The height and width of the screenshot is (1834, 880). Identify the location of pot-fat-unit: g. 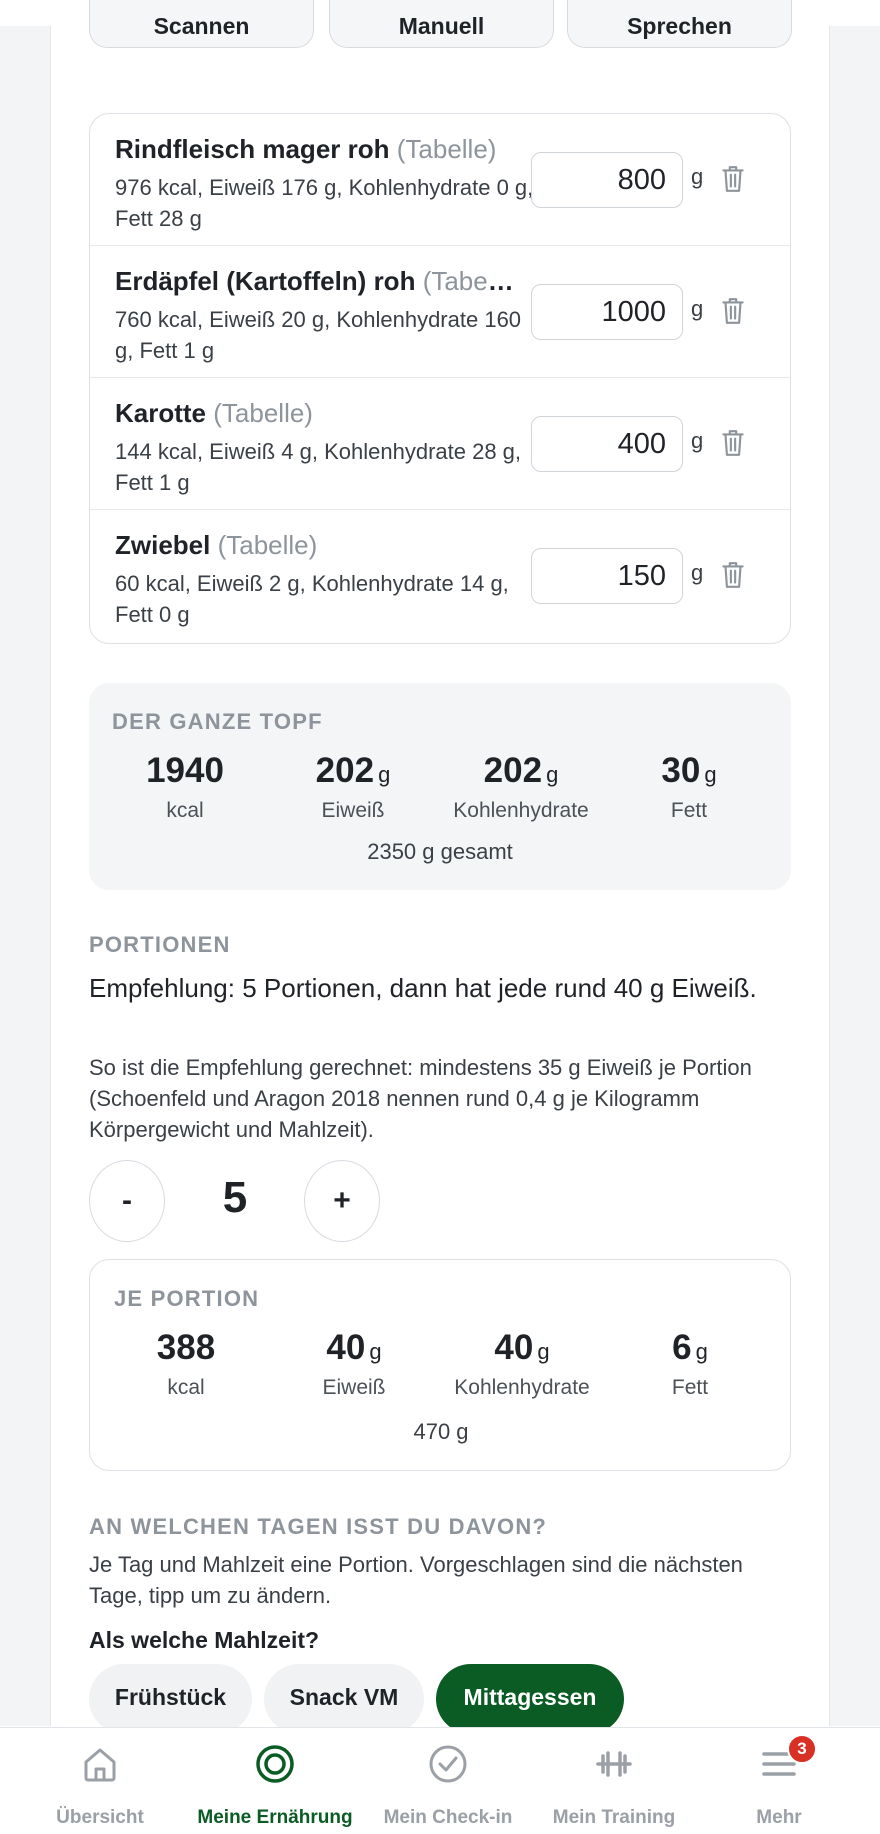
(710, 774).